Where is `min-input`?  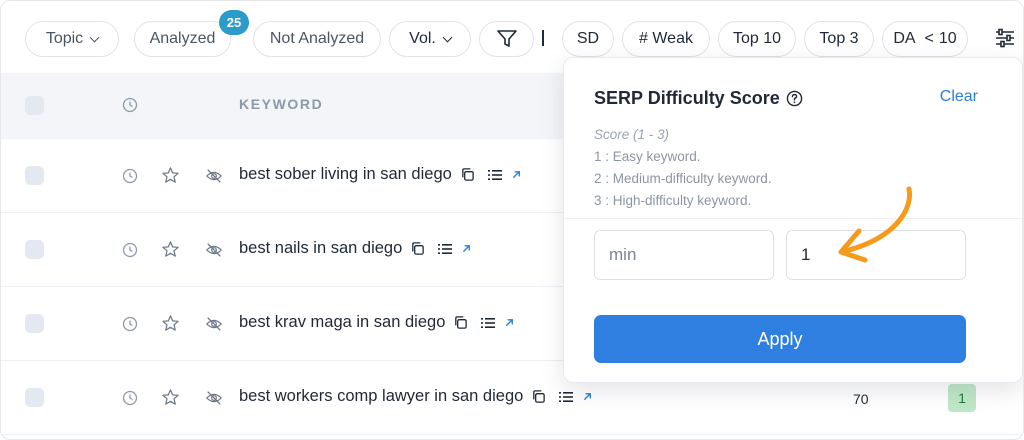 min-input is located at coordinates (684, 255).